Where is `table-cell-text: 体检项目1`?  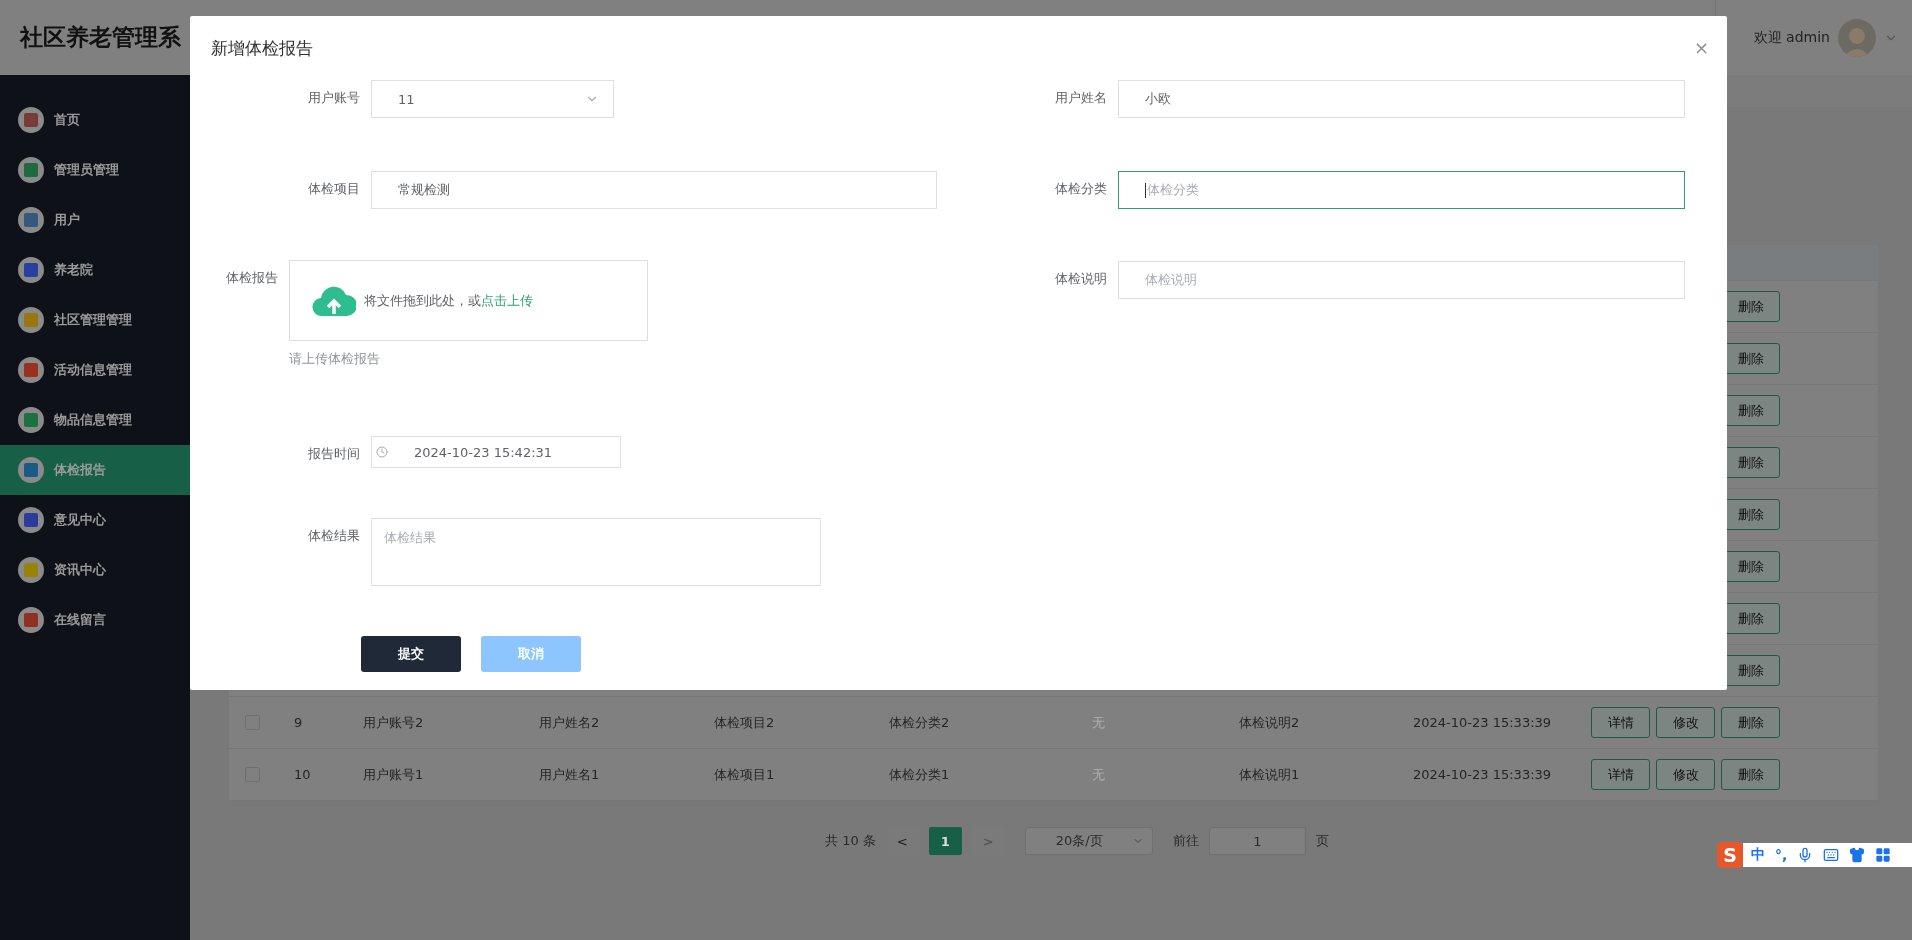
table-cell-text: 体检项目1 is located at coordinates (744, 774).